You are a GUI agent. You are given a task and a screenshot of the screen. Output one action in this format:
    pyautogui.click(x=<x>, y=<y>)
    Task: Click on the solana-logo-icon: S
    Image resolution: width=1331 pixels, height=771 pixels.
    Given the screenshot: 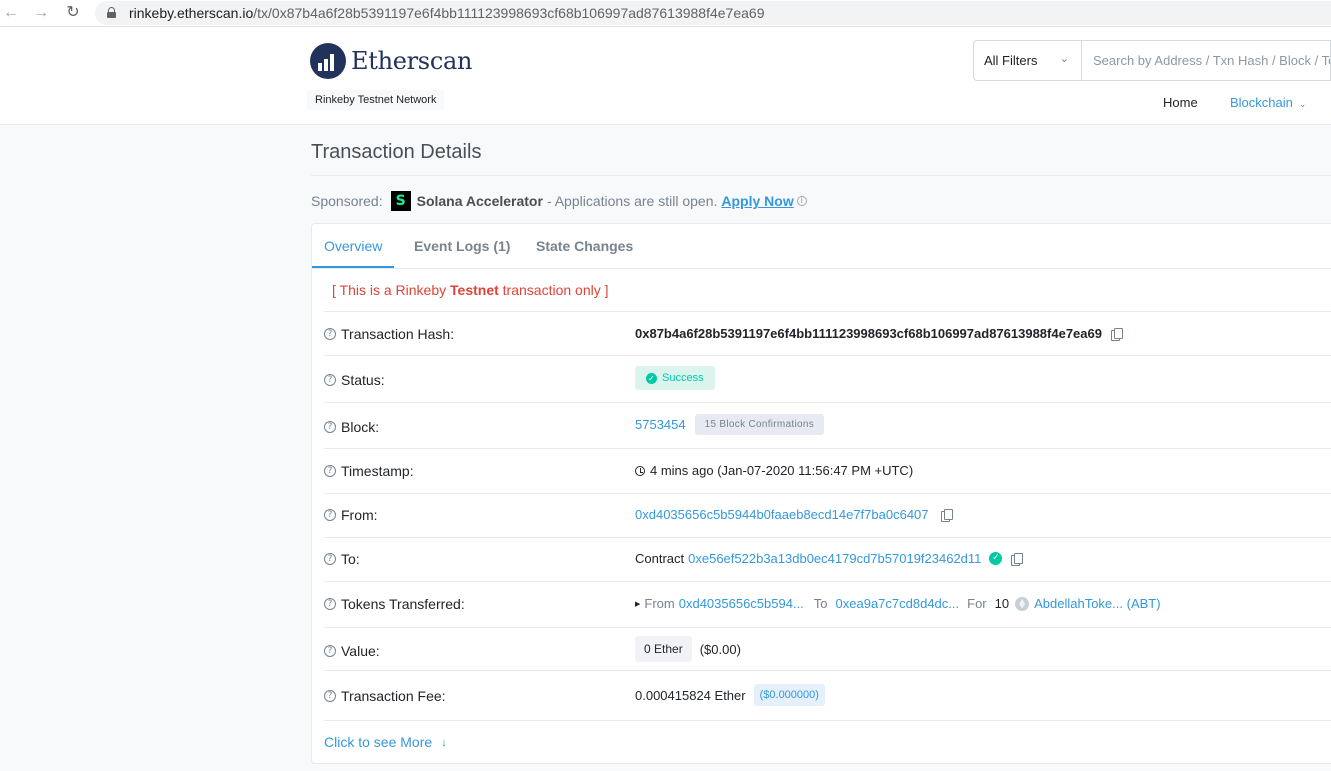 What is the action you would take?
    pyautogui.click(x=400, y=201)
    